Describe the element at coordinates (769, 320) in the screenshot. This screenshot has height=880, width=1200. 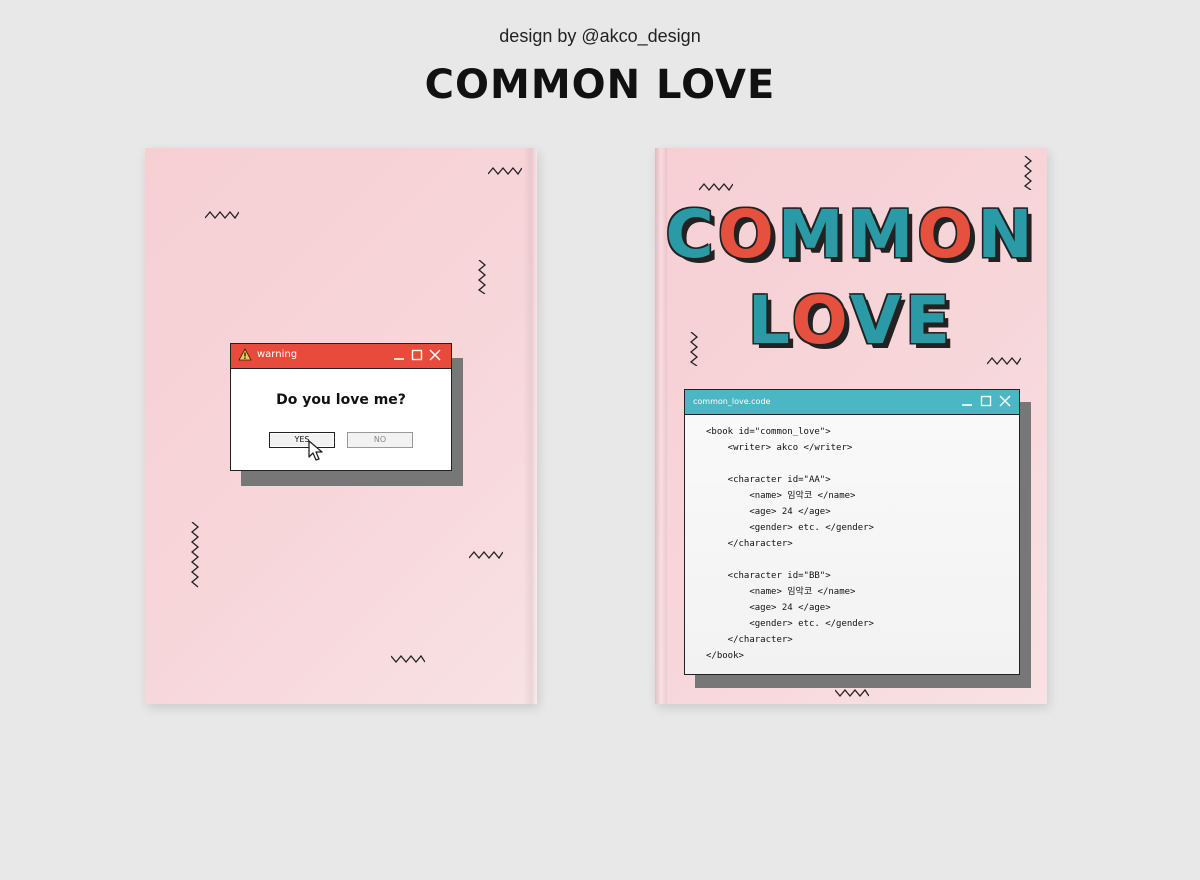
I see `cover-letter: L` at that location.